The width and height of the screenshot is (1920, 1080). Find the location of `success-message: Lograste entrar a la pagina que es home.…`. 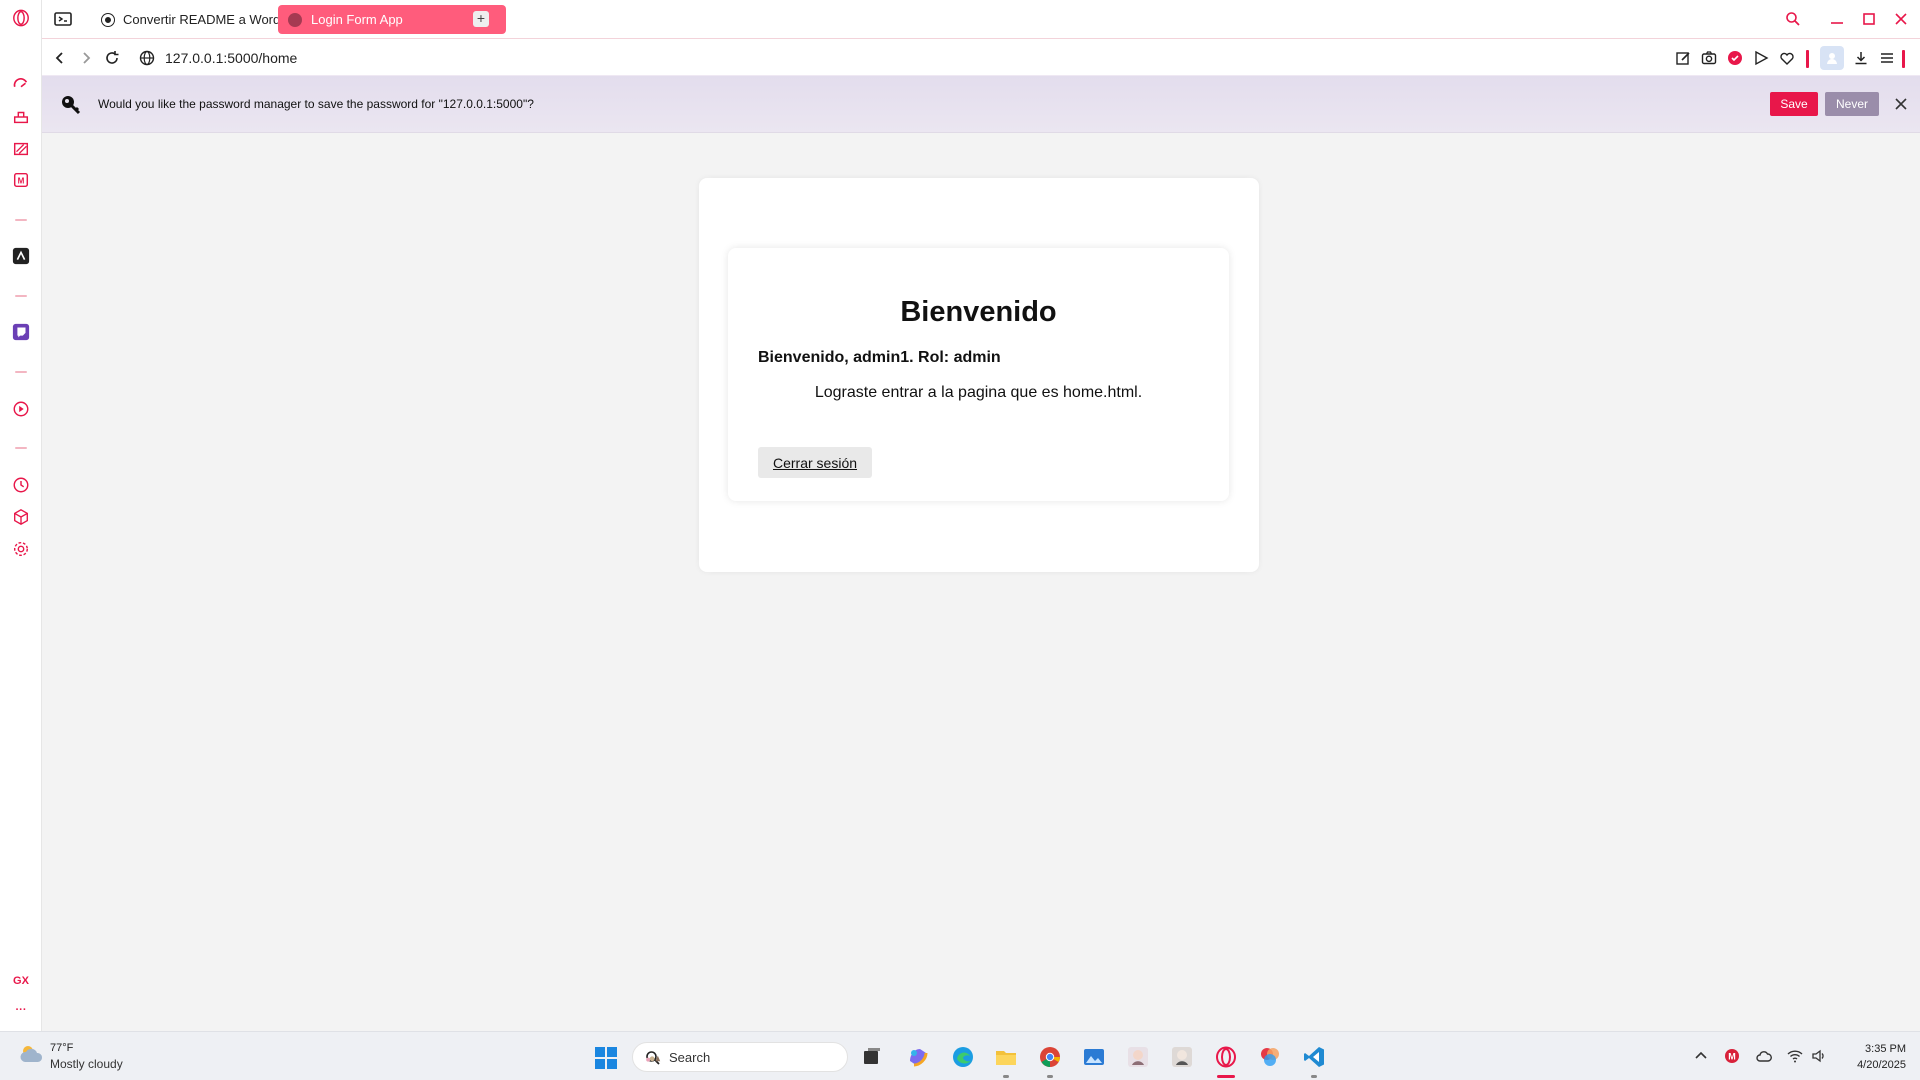

success-message: Lograste entrar a la pagina que es home.… is located at coordinates (978, 392).